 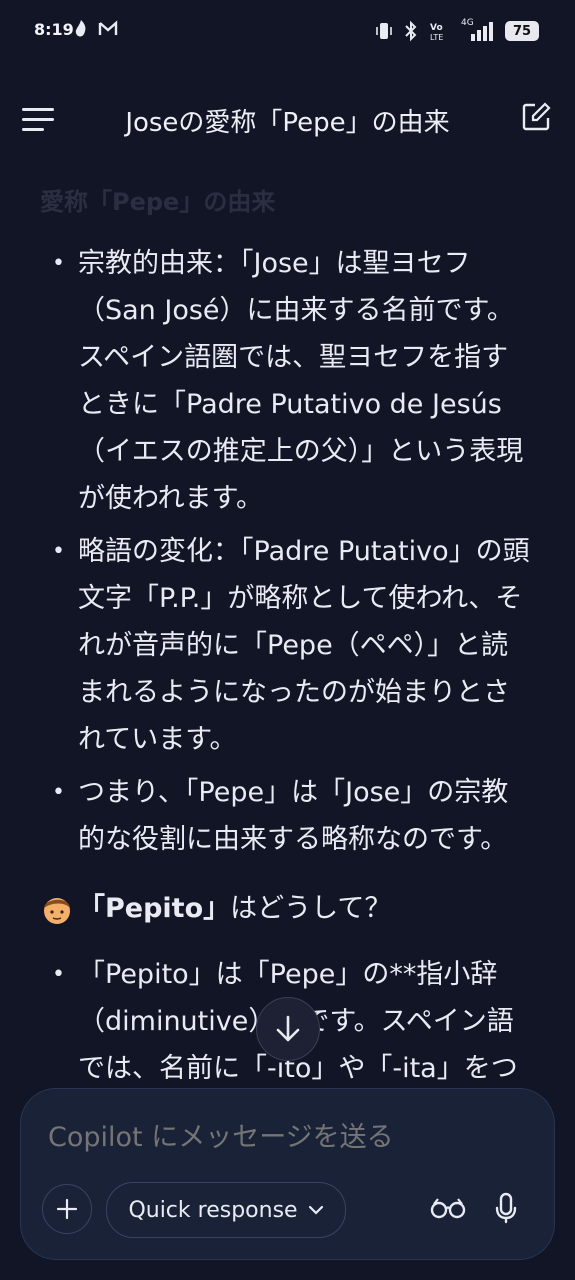 I want to click on vision-button, so click(x=448, y=1208).